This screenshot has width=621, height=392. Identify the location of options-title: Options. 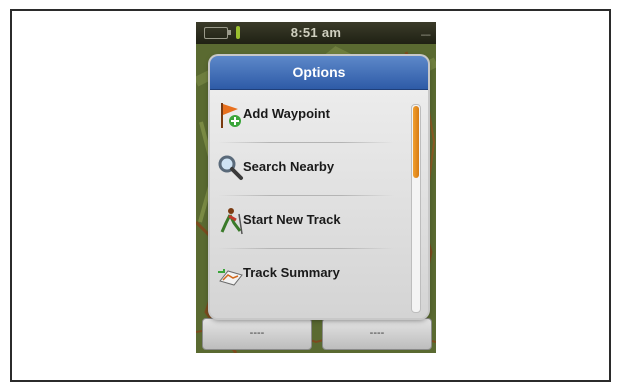
(319, 73).